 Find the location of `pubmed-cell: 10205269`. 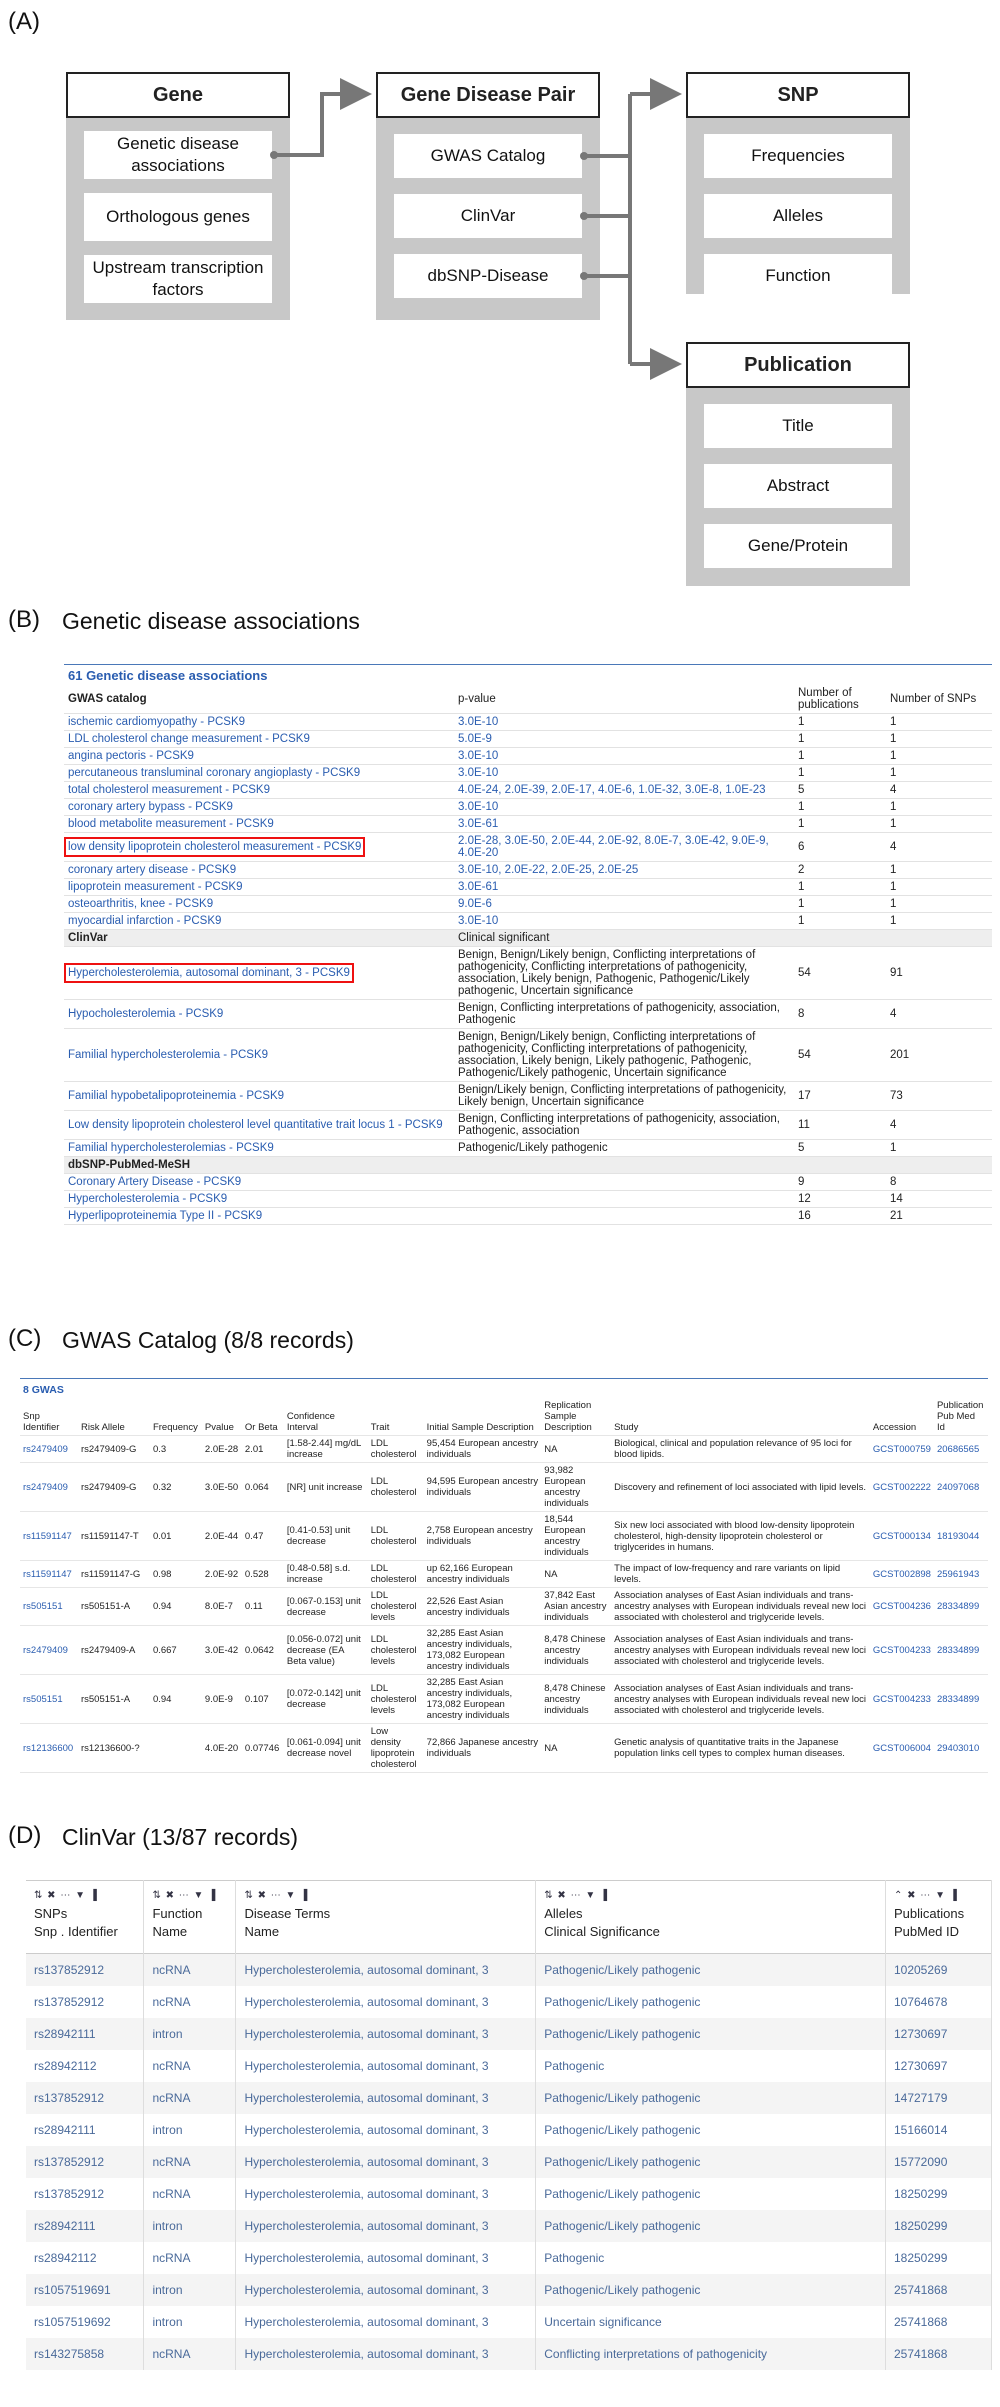

pubmed-cell: 10205269 is located at coordinates (939, 1969).